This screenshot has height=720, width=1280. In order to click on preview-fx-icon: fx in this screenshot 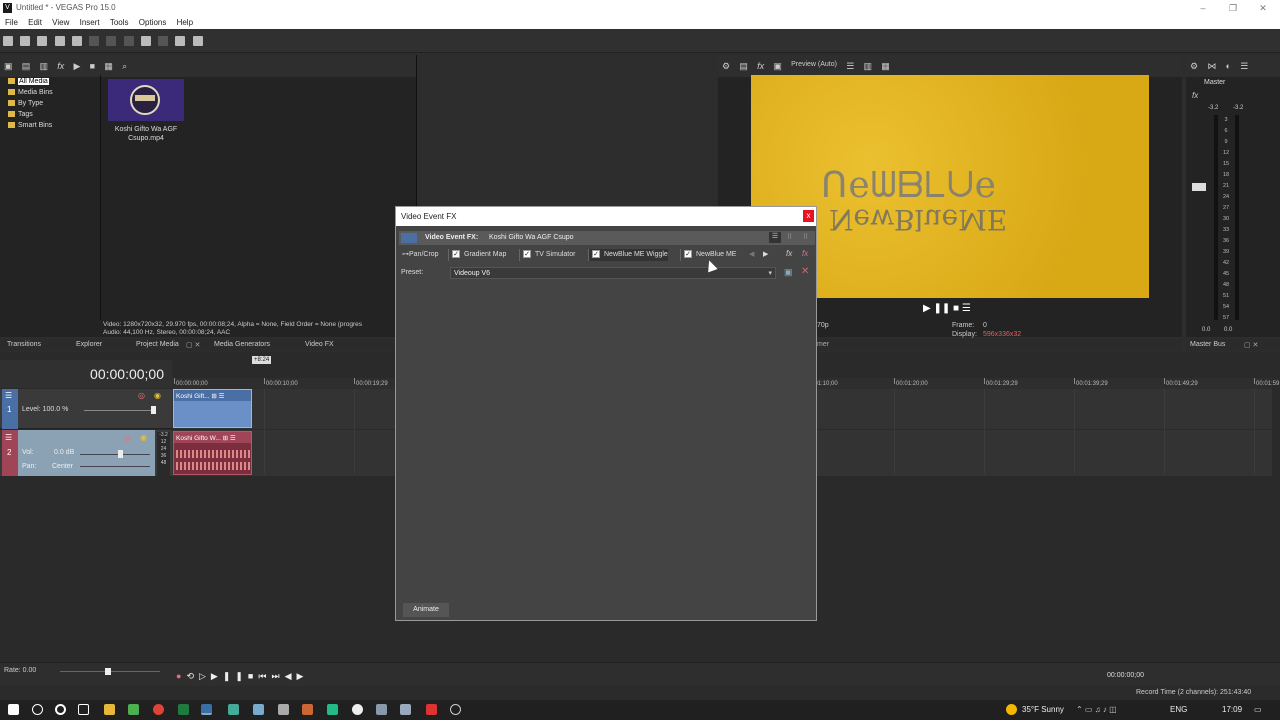, I will do `click(760, 66)`.